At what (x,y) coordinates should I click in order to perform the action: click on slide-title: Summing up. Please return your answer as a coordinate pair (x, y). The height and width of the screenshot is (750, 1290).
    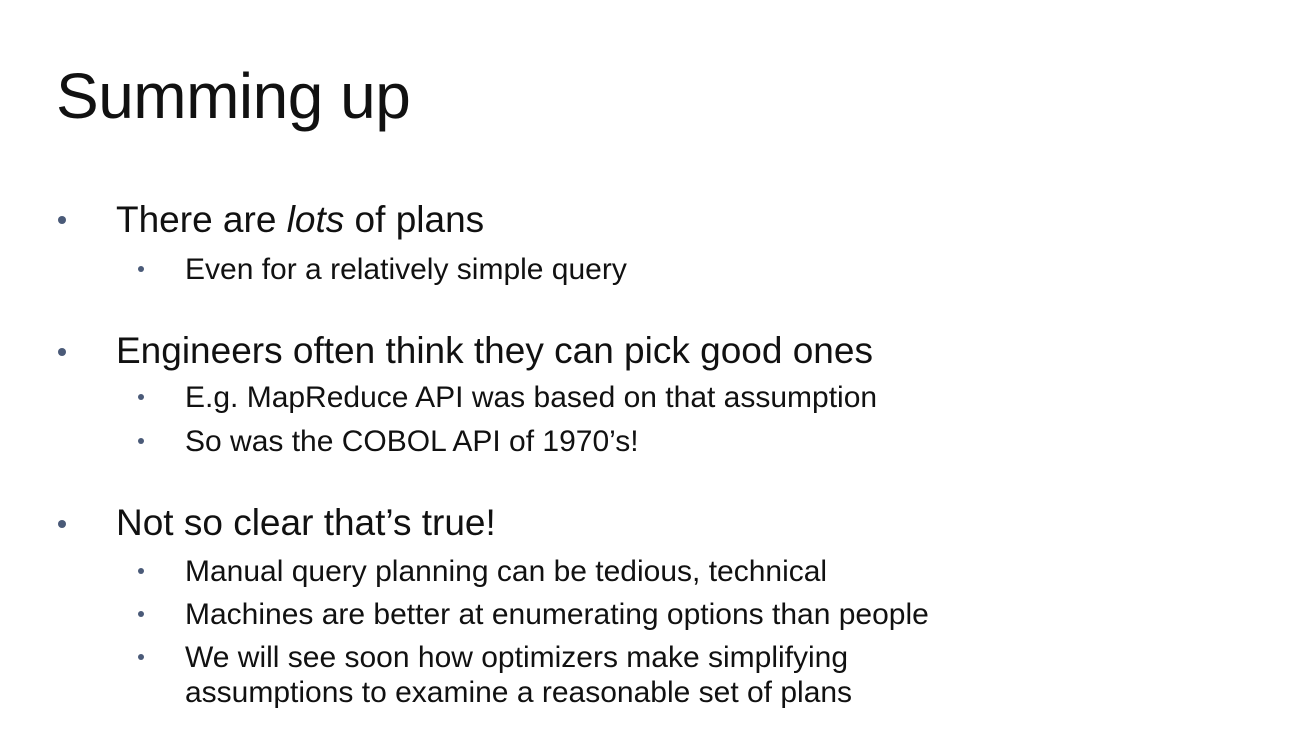
    Looking at the image, I should click on (233, 96).